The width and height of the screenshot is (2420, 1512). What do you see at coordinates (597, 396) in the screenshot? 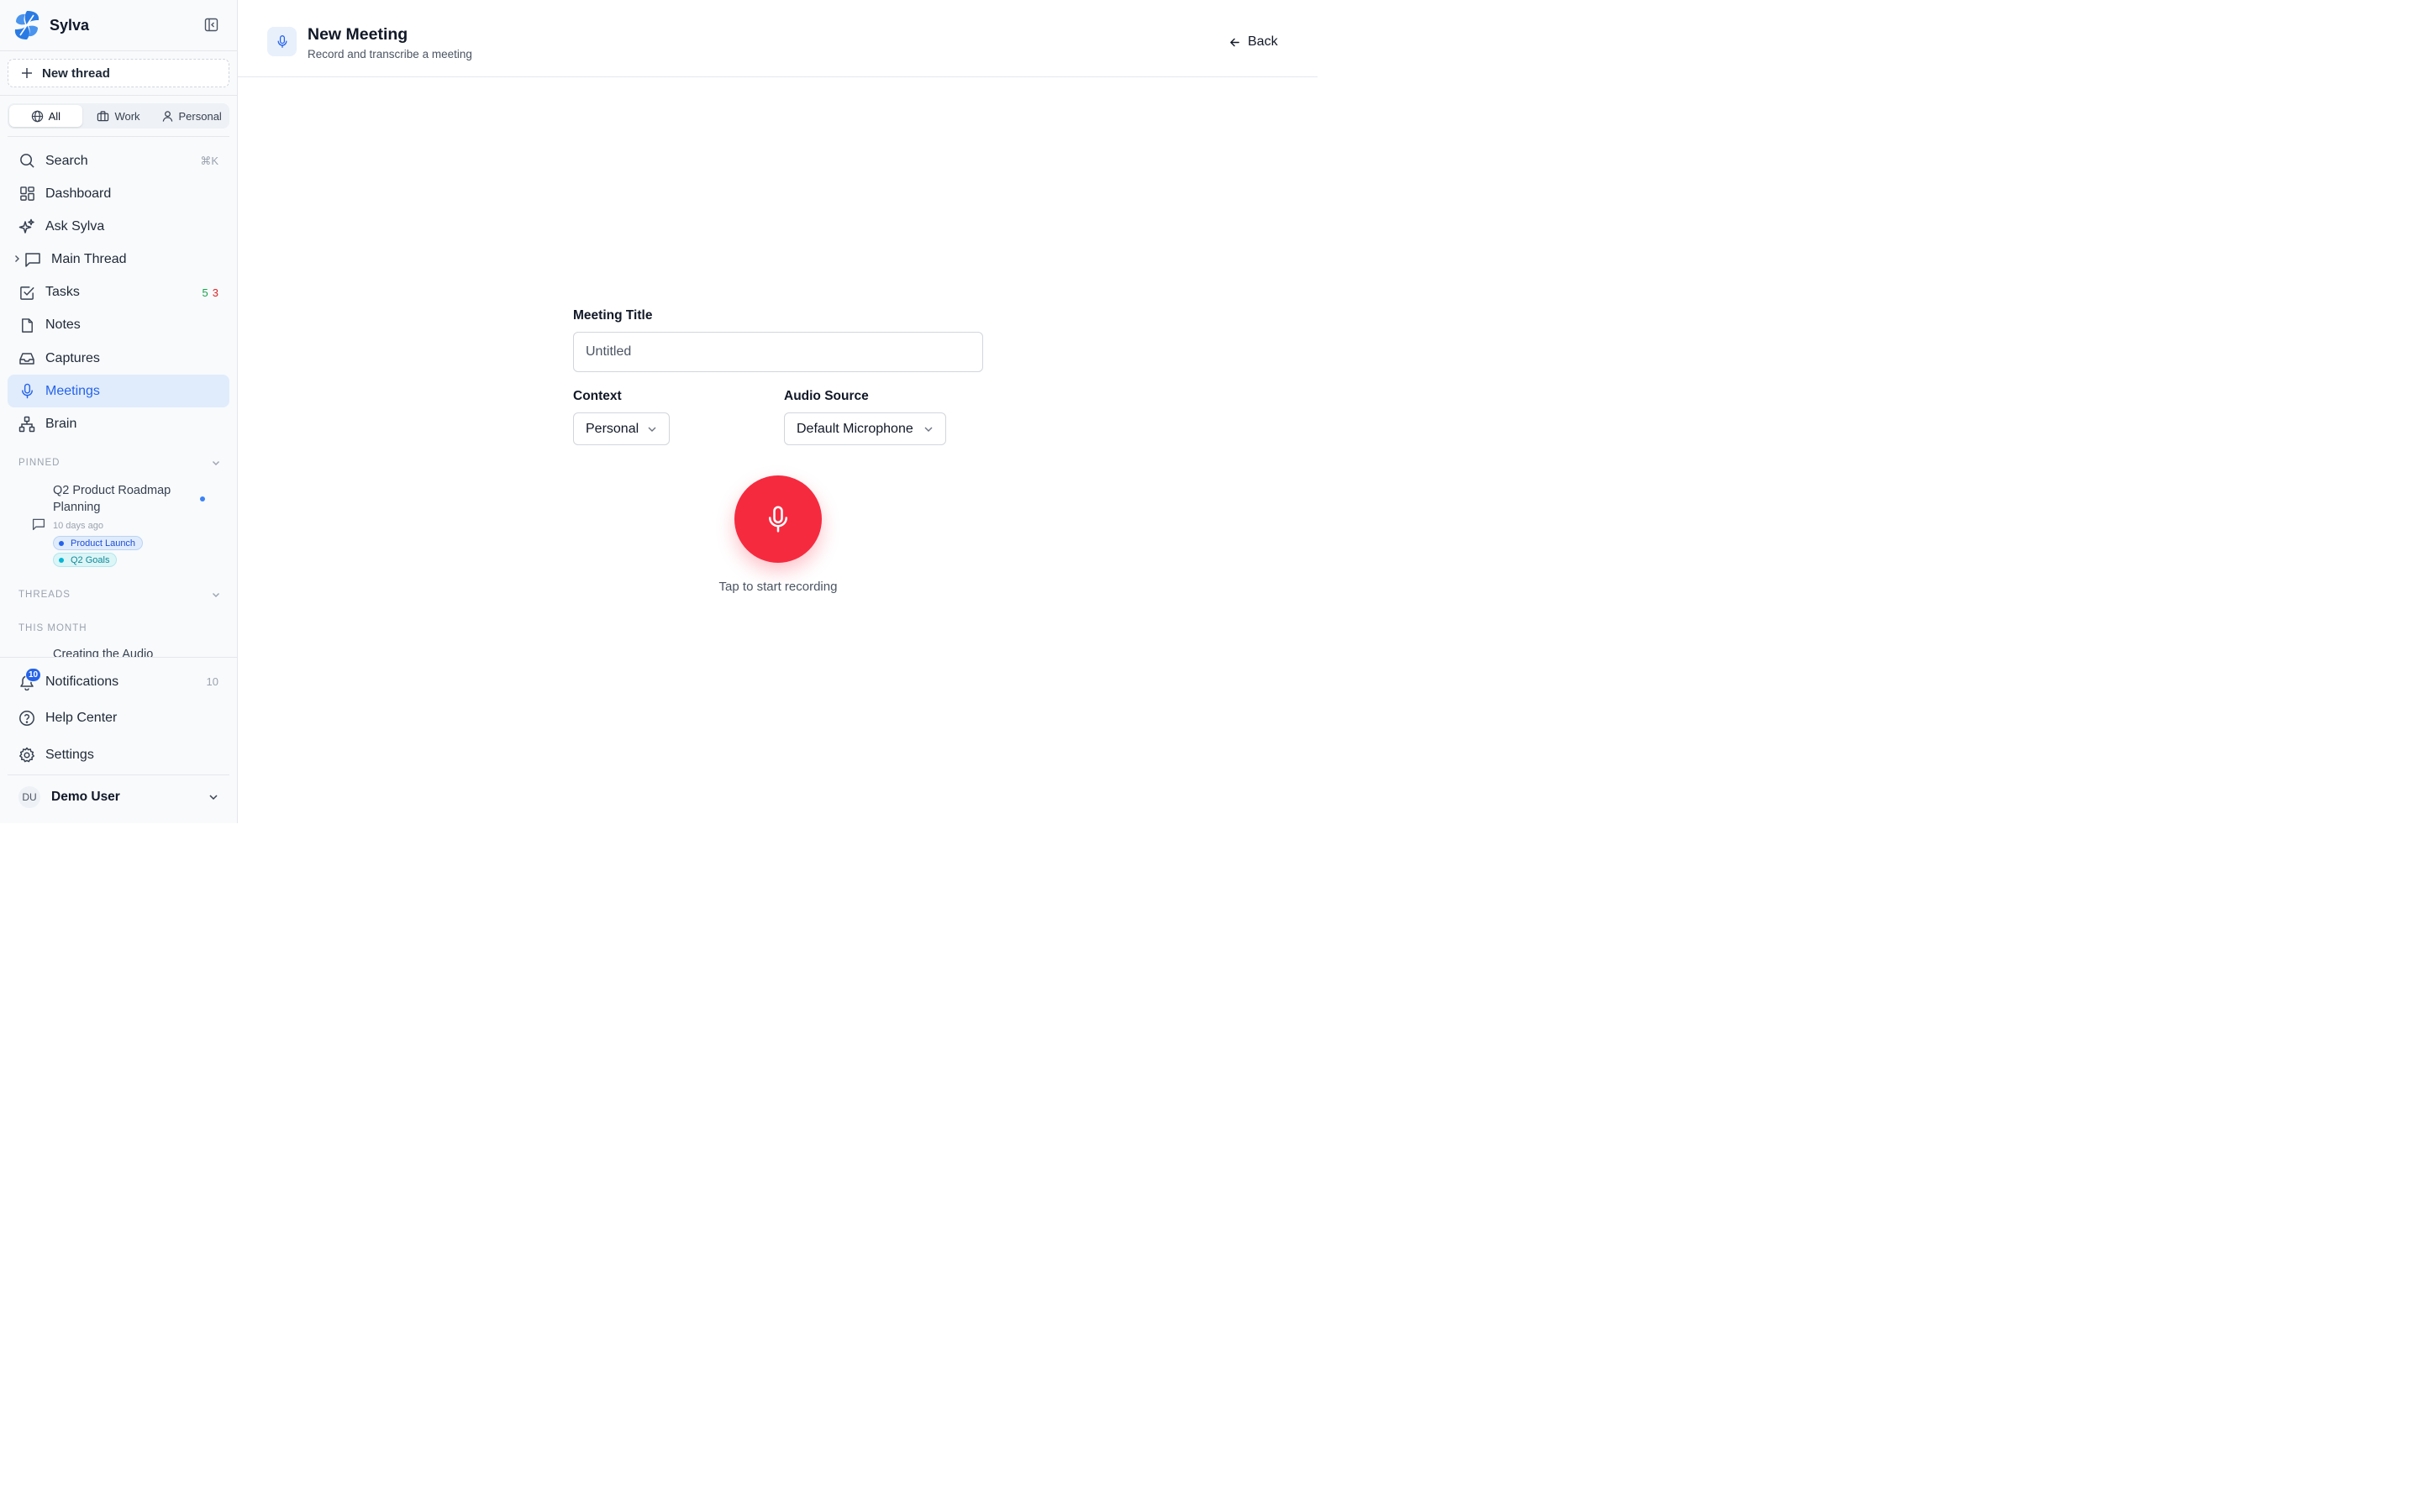
I see `context-label: Context` at bounding box center [597, 396].